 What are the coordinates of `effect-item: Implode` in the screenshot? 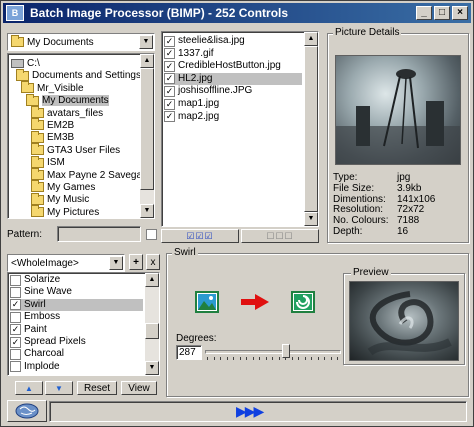 It's located at (35, 367).